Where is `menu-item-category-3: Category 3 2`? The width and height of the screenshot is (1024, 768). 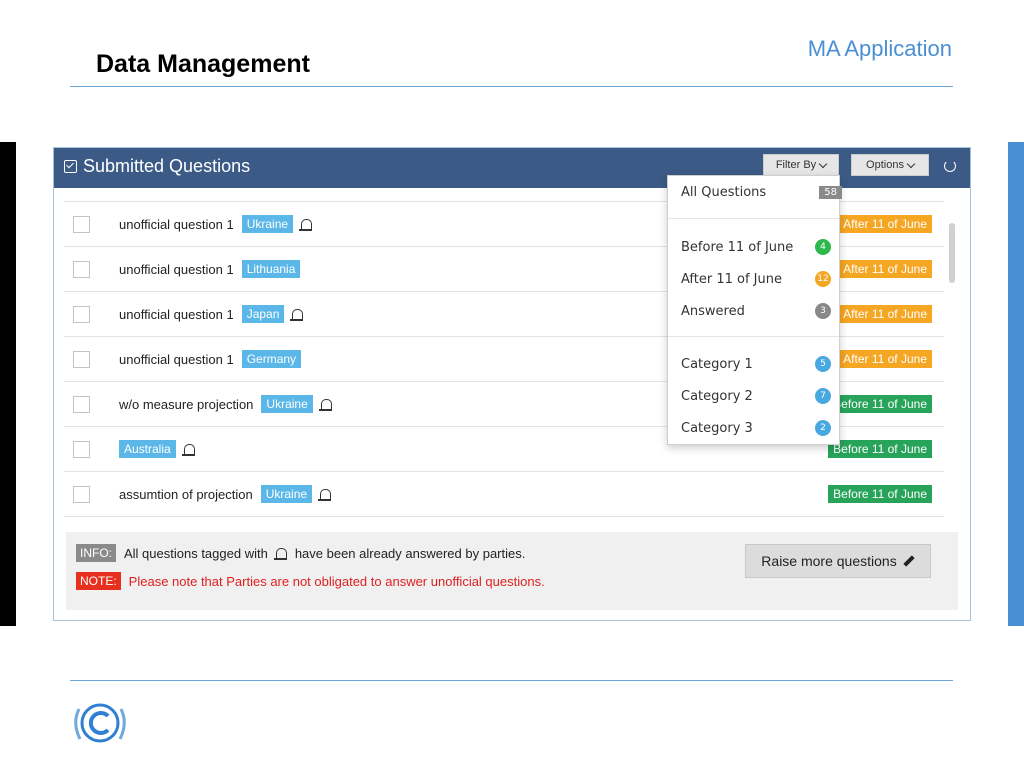
menu-item-category-3: Category 3 2 is located at coordinates (756, 428).